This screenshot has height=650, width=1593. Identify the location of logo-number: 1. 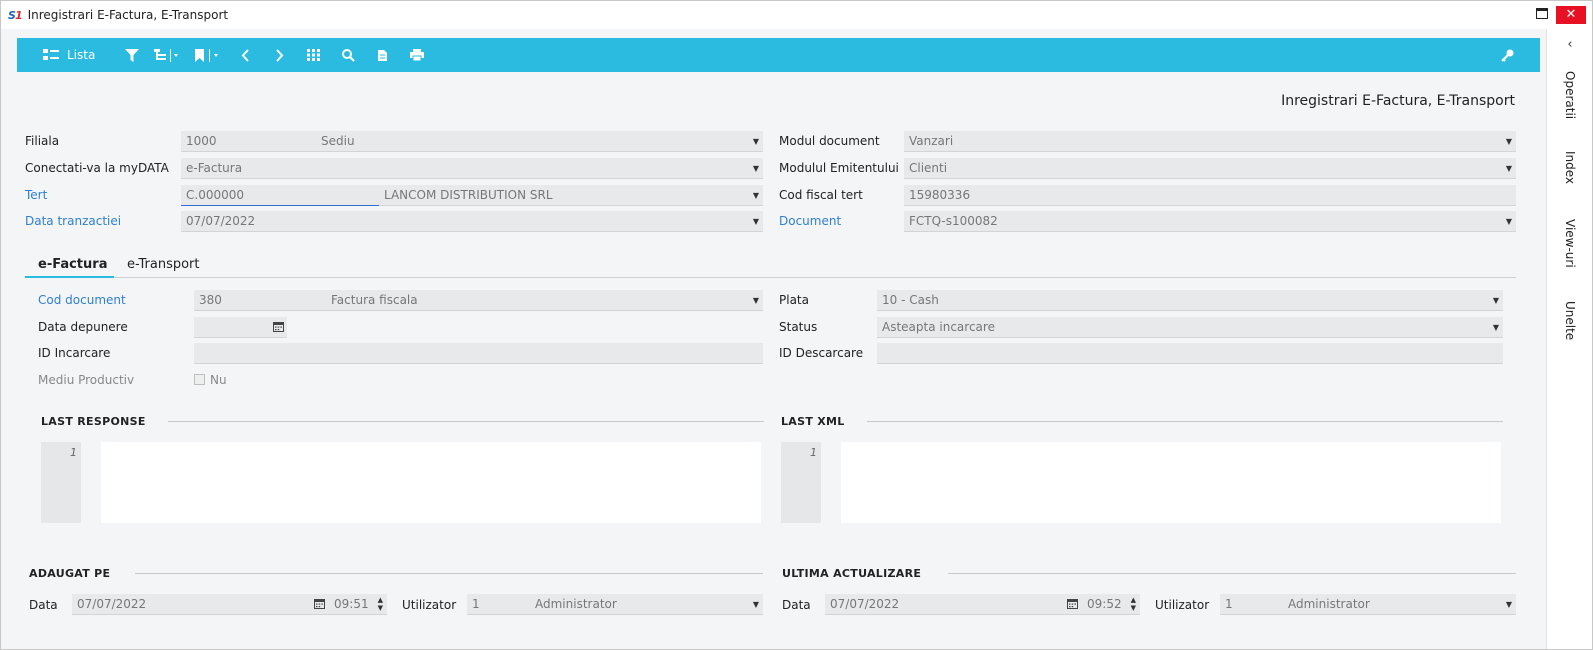
(18, 15).